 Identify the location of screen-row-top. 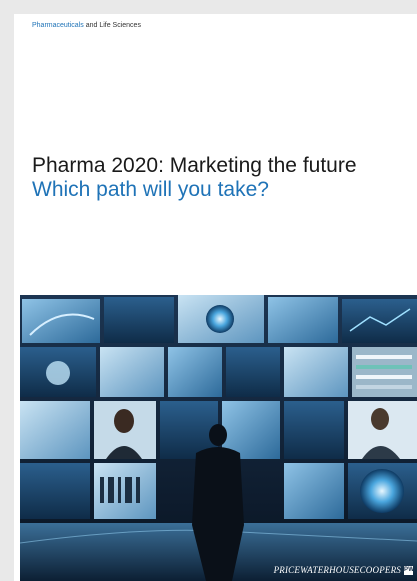
(219, 319).